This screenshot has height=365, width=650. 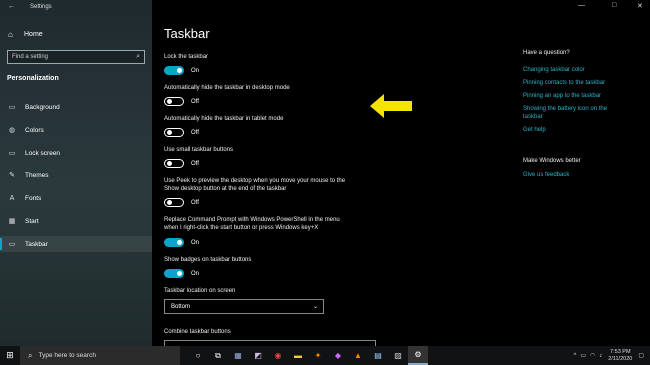 What do you see at coordinates (641, 355) in the screenshot?
I see `notification-icon: ▢` at bounding box center [641, 355].